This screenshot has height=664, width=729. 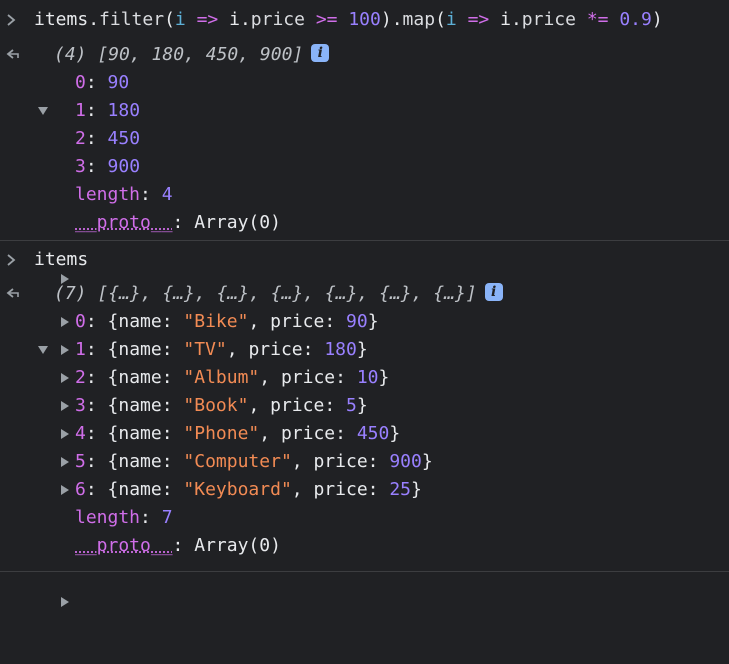 I want to click on length-key: length, so click(x=107, y=194).